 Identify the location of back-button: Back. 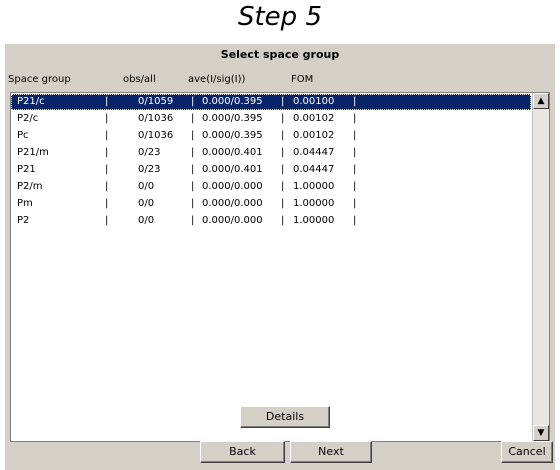
(242, 452).